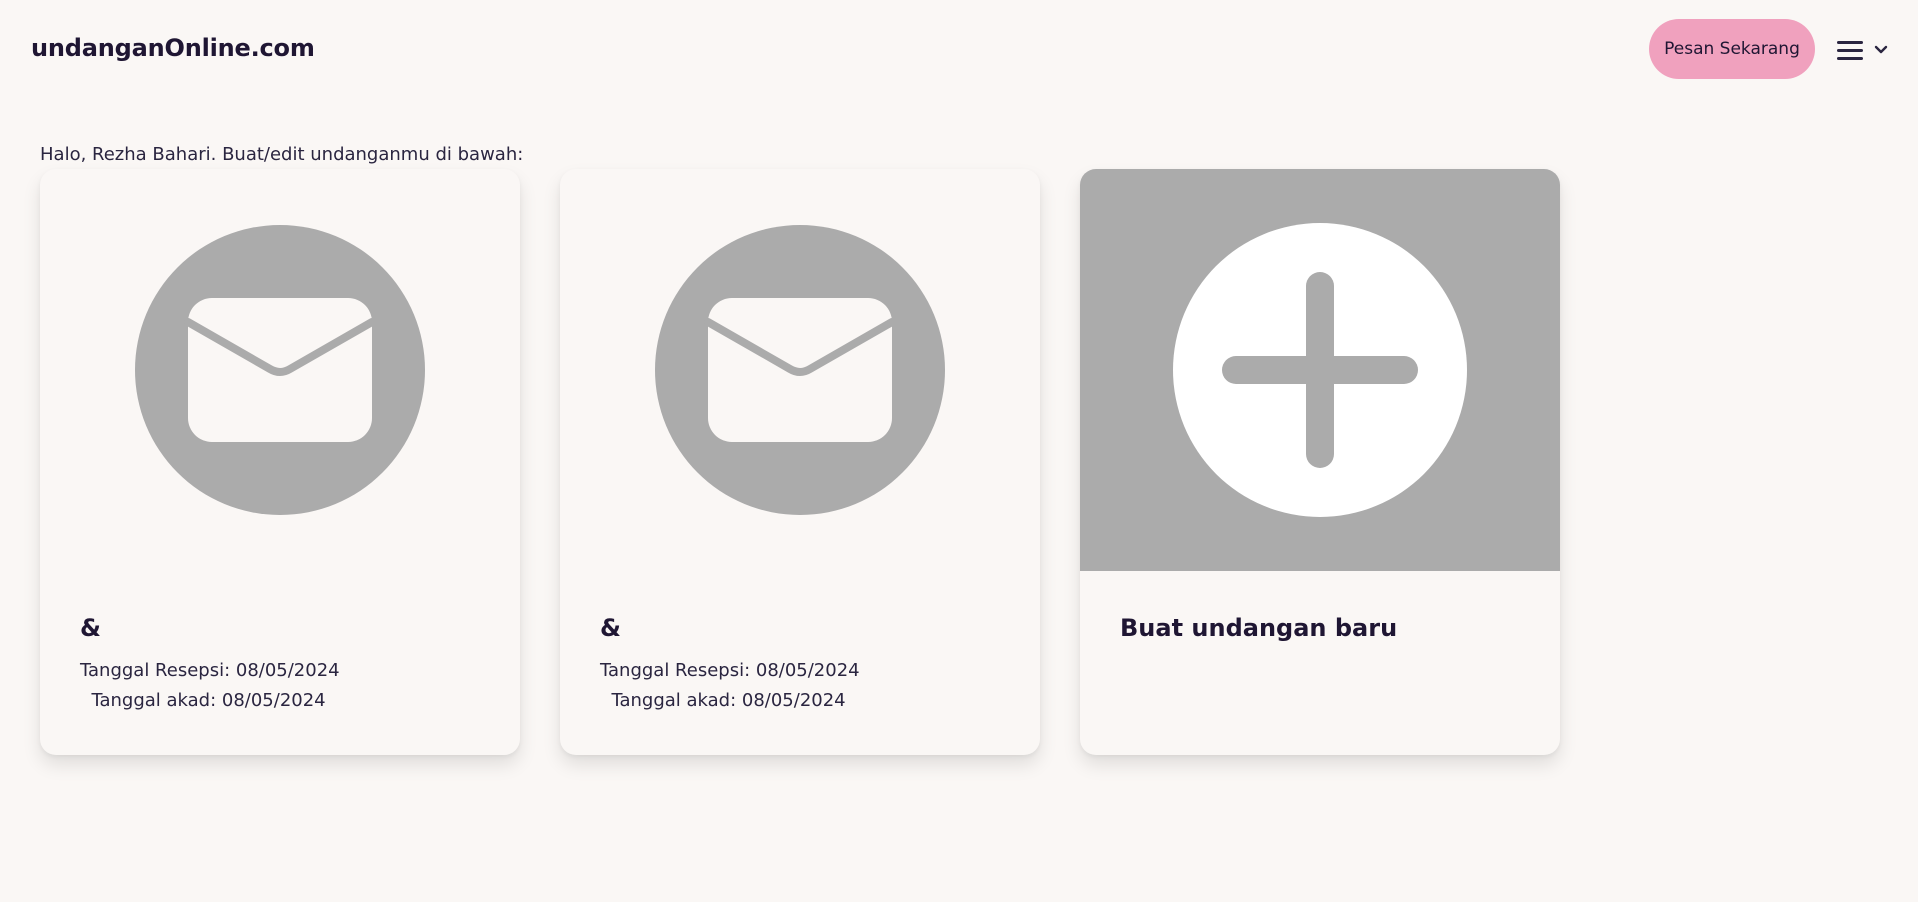 This screenshot has height=902, width=1918. I want to click on brand-logo: undanganOnline.com, so click(173, 48).